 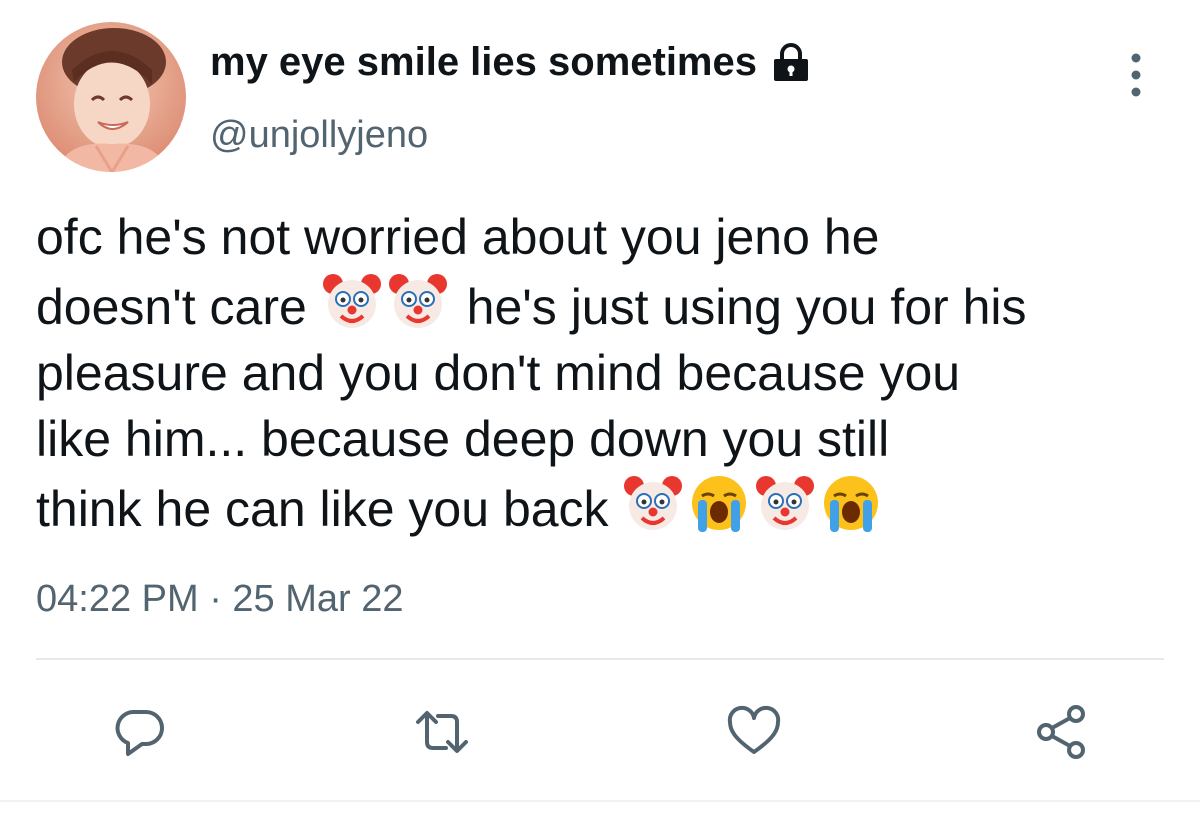 What do you see at coordinates (463, 439) in the screenshot?
I see `tweet-line: like him... because deep down you still` at bounding box center [463, 439].